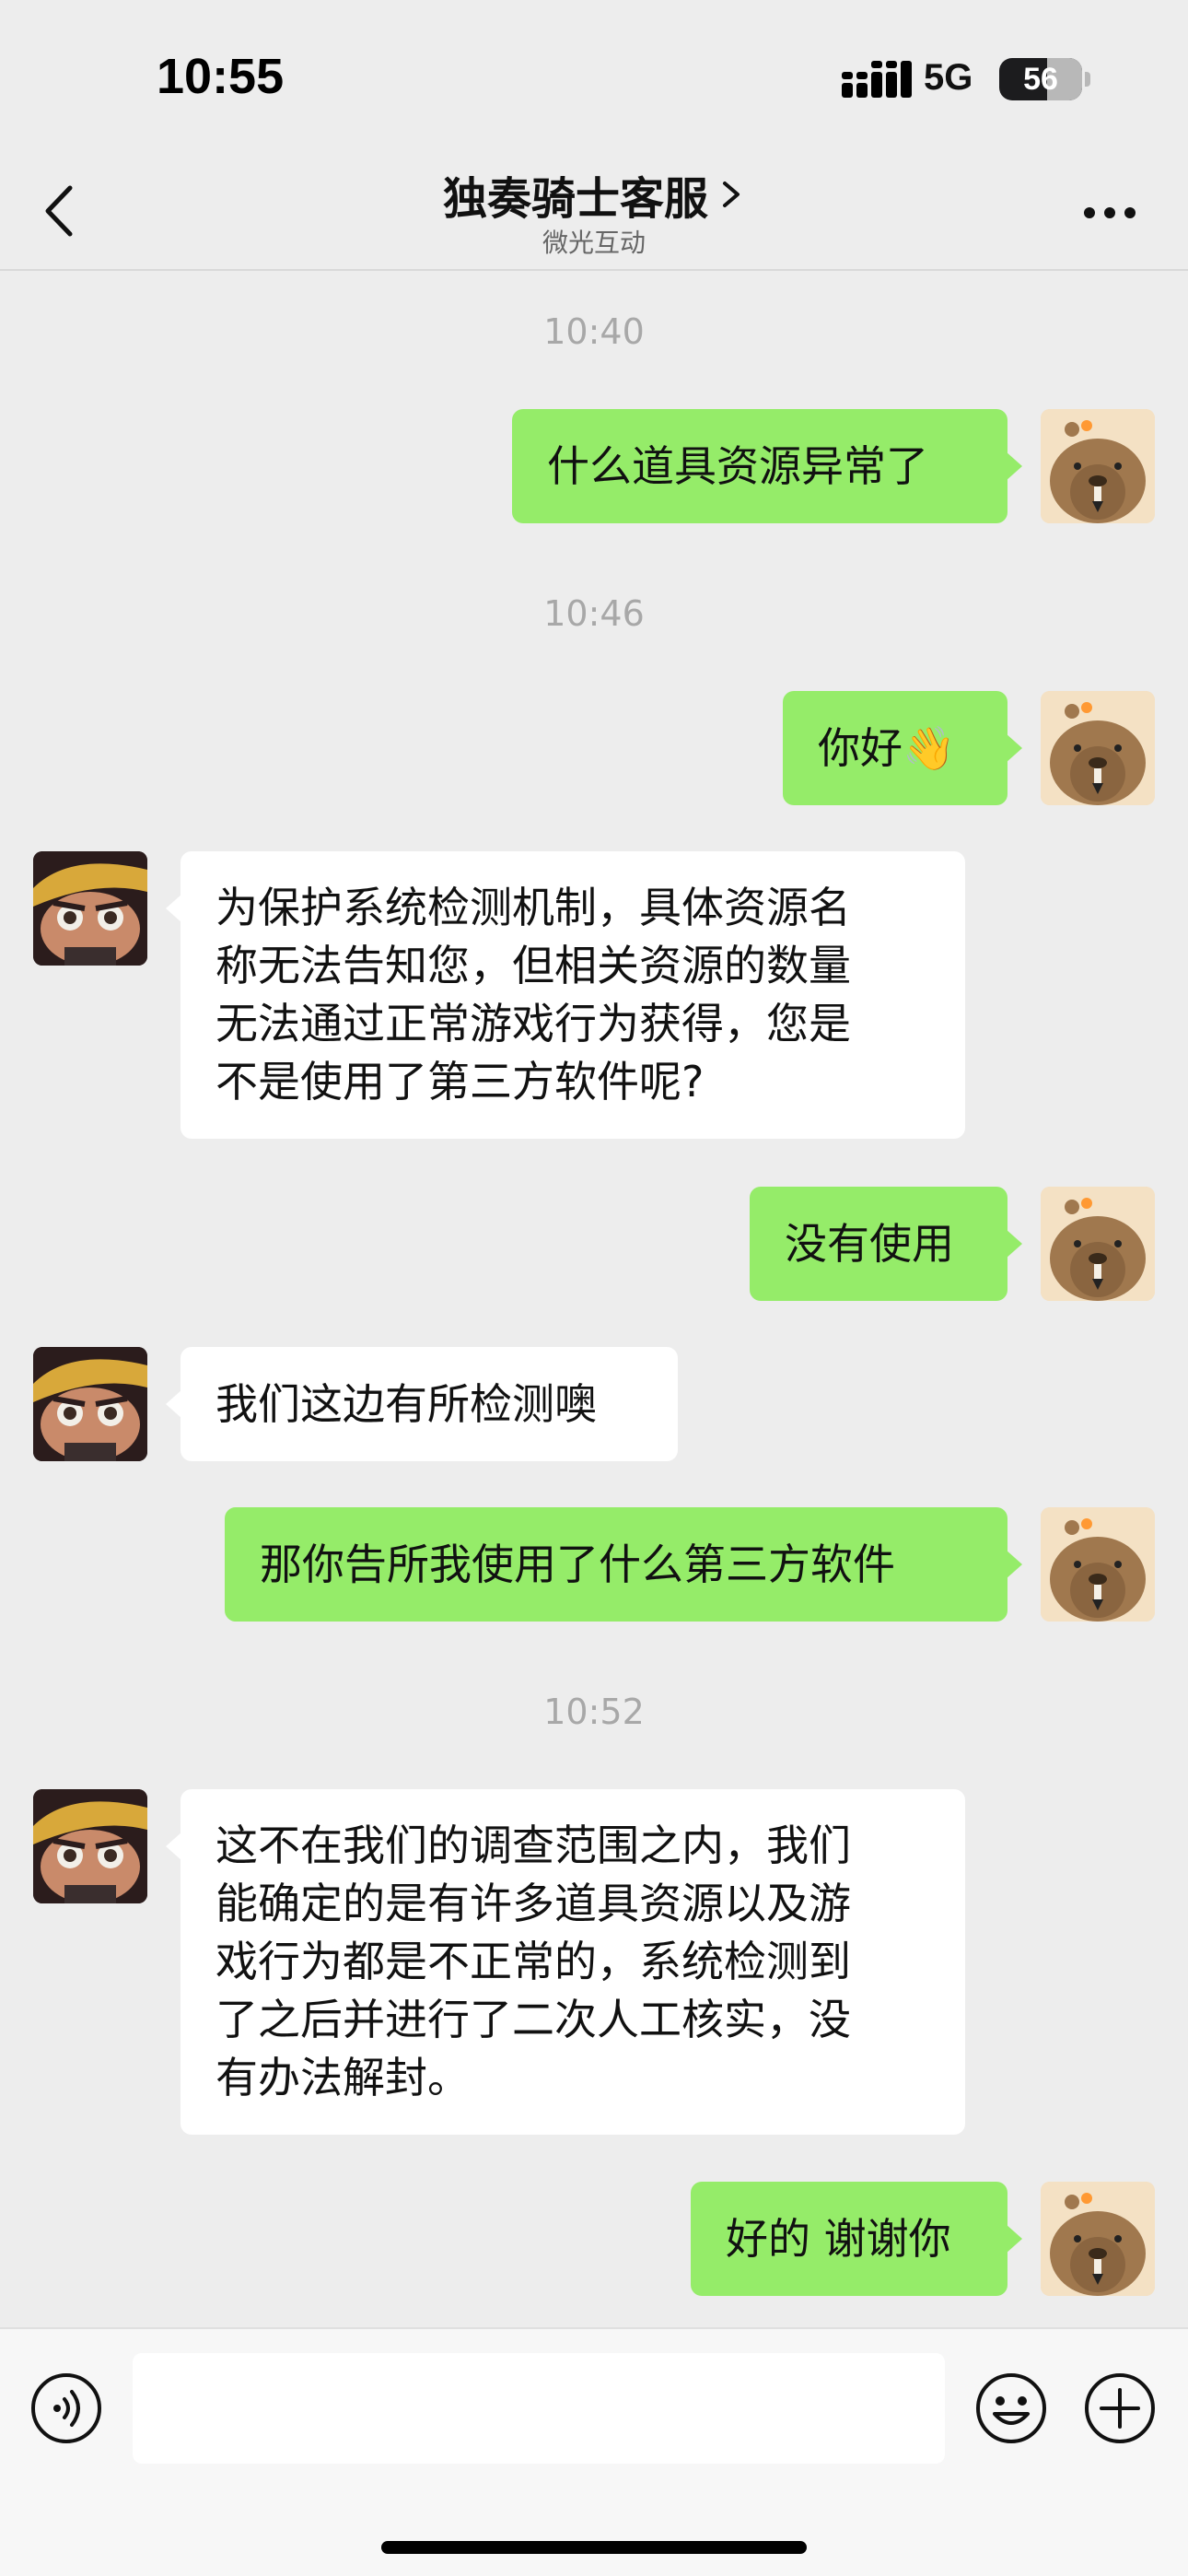 Image resolution: width=1188 pixels, height=2576 pixels. I want to click on more-dots-icon, so click(1109, 213).